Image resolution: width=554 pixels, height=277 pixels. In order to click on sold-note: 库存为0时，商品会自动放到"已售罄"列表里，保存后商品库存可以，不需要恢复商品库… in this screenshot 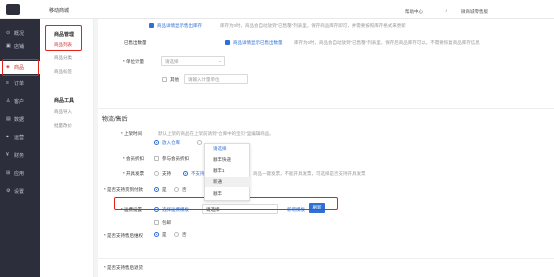, I will do `click(387, 42)`.